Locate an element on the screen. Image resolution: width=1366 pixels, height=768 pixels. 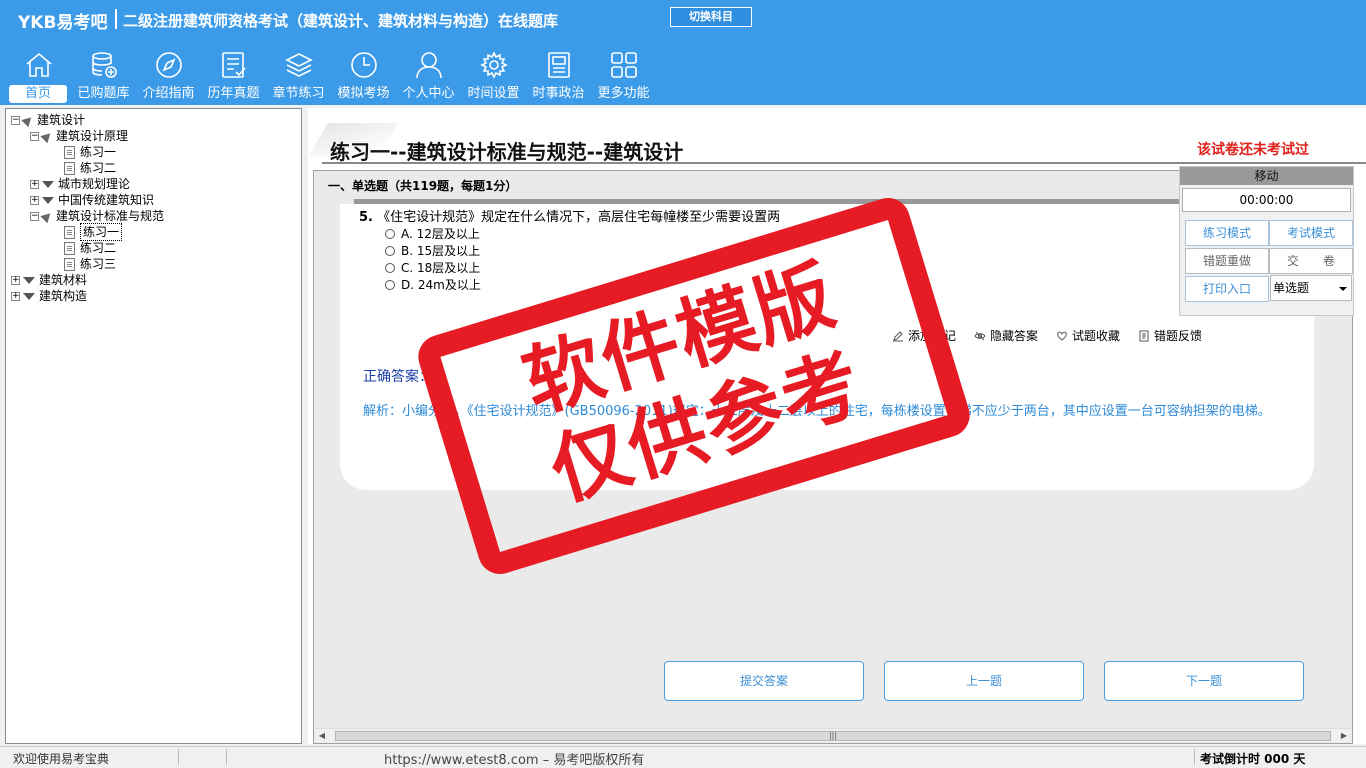
exam-status-text: 该试卷还未考试过 is located at coordinates (1253, 150).